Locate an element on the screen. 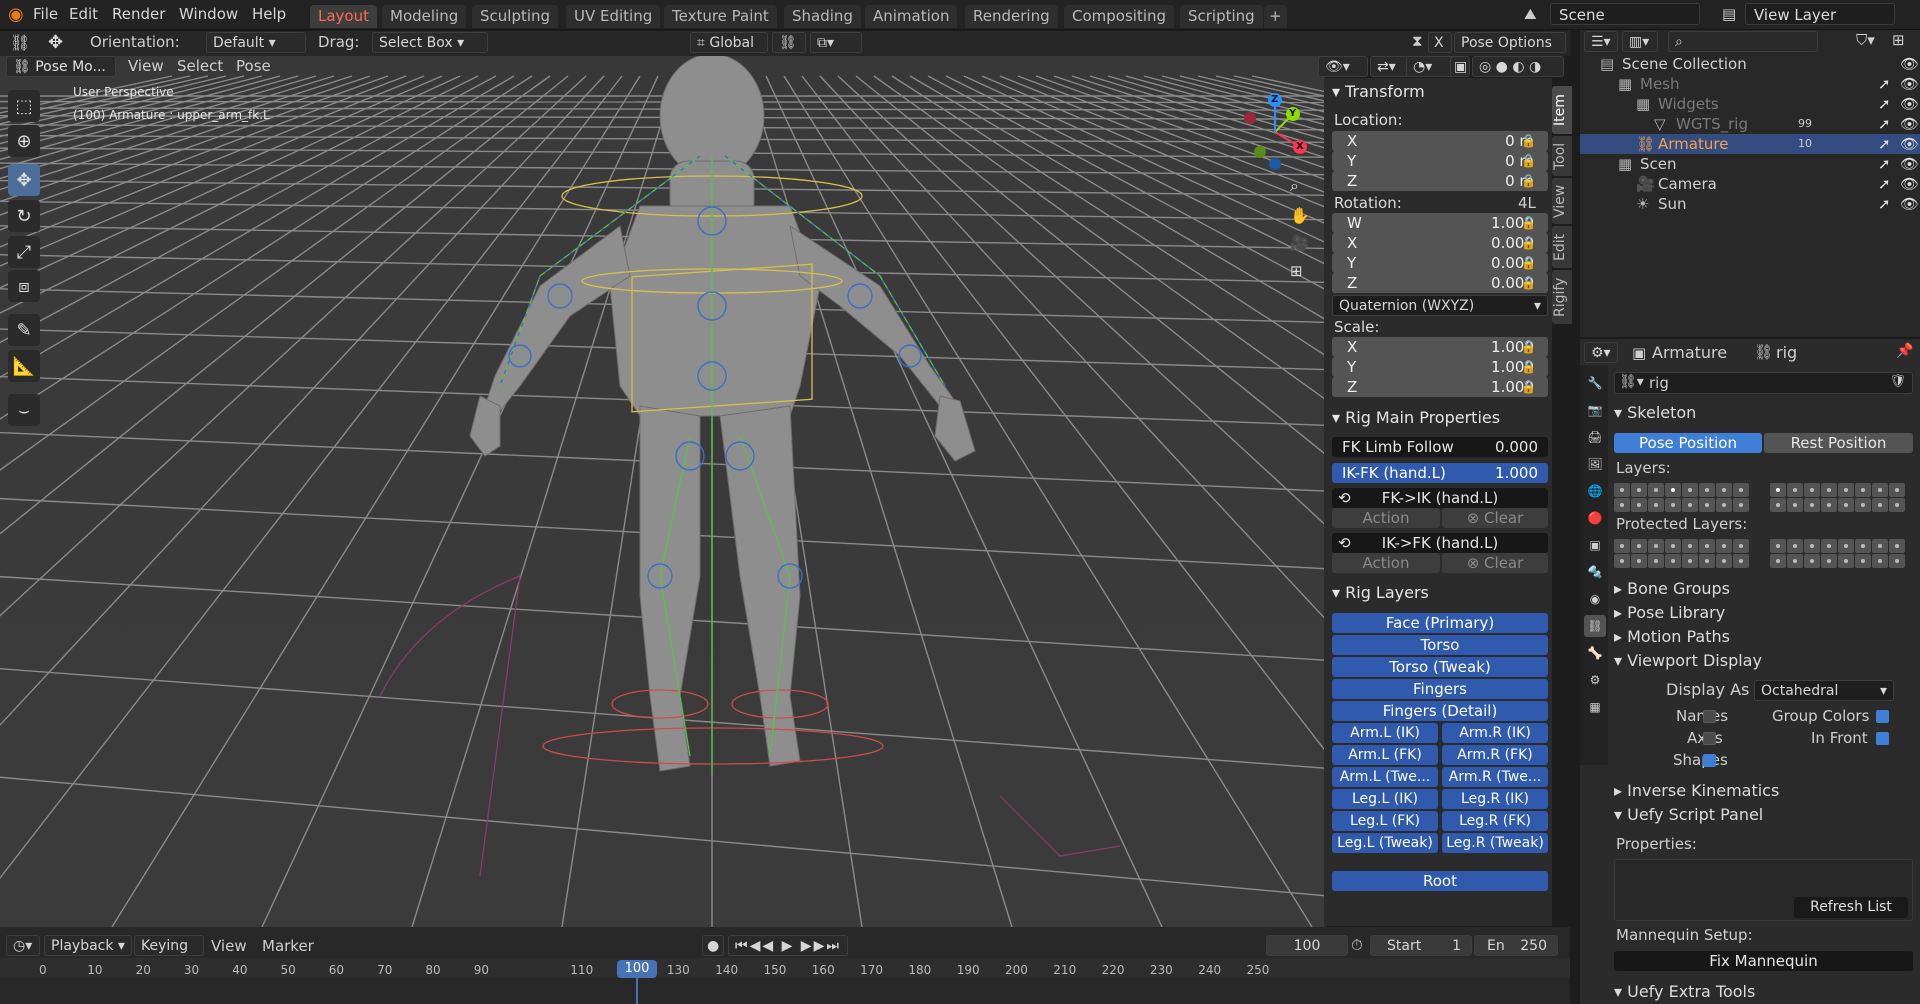 This screenshot has width=1920, height=1004. annotate-tool-icon: ✎ is located at coordinates (24, 330).